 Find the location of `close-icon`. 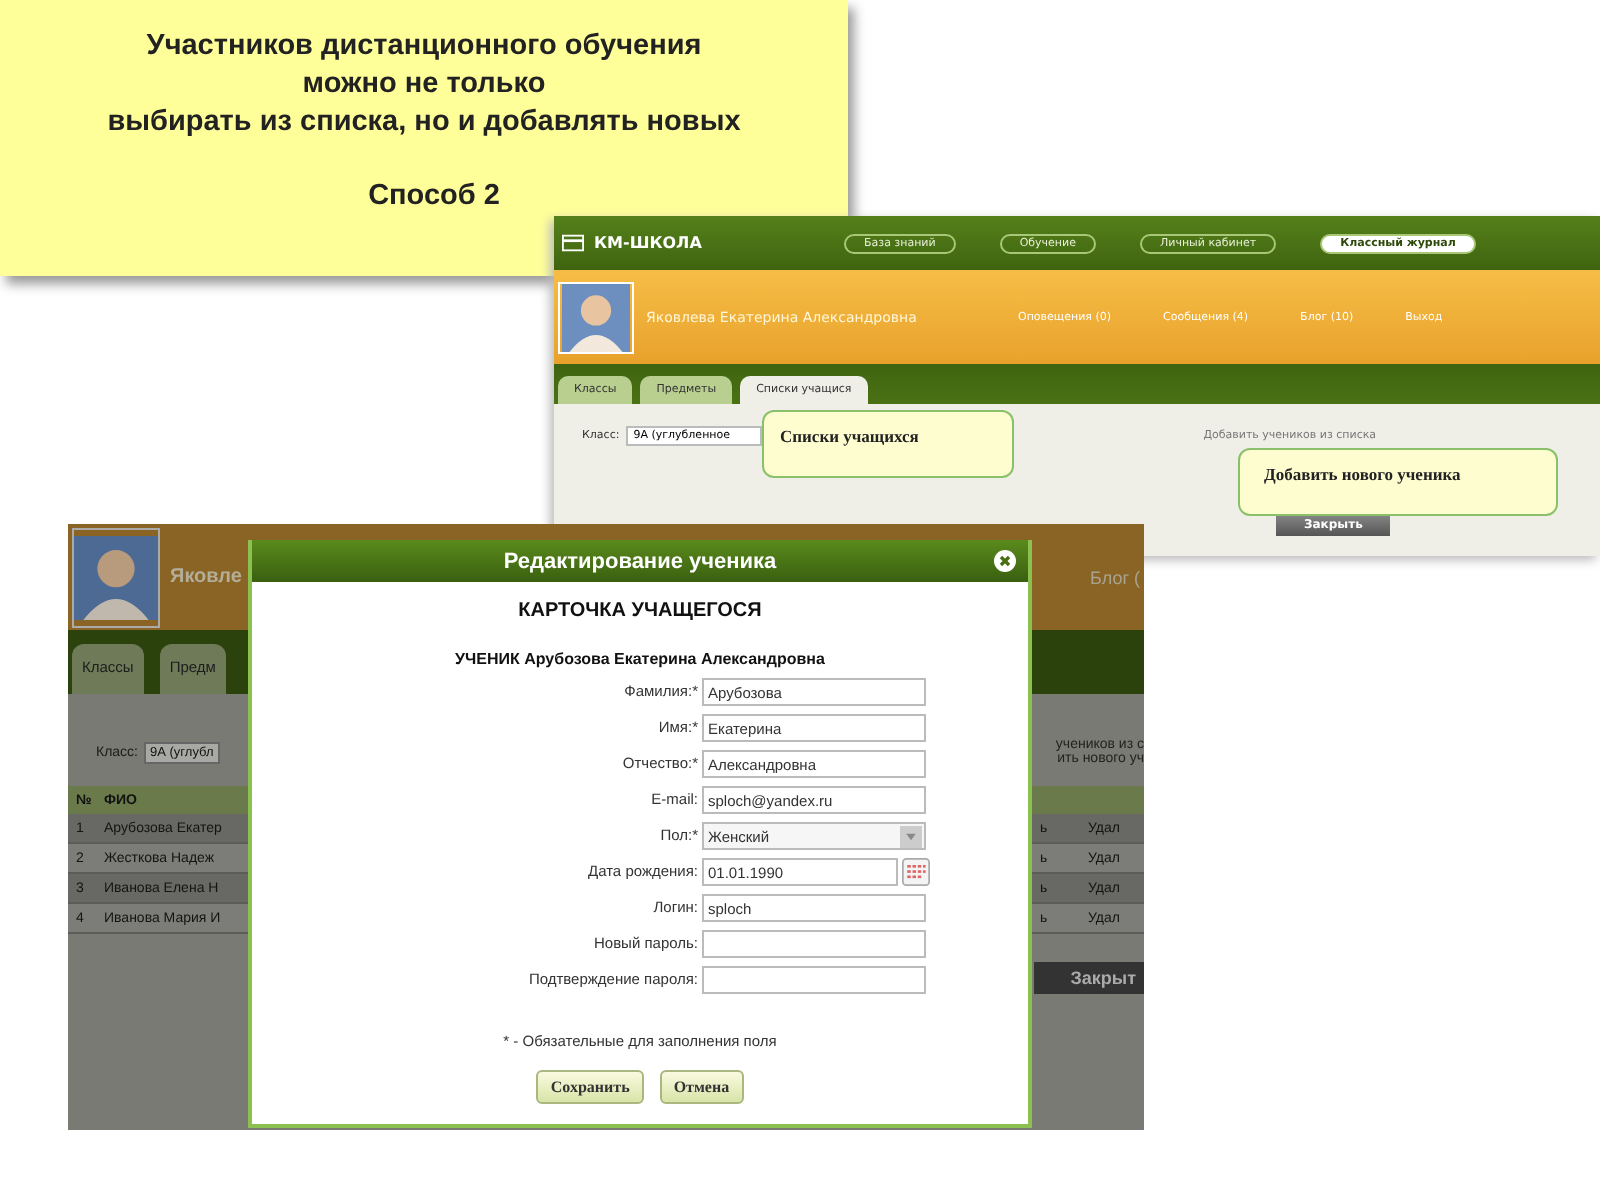

close-icon is located at coordinates (1005, 561).